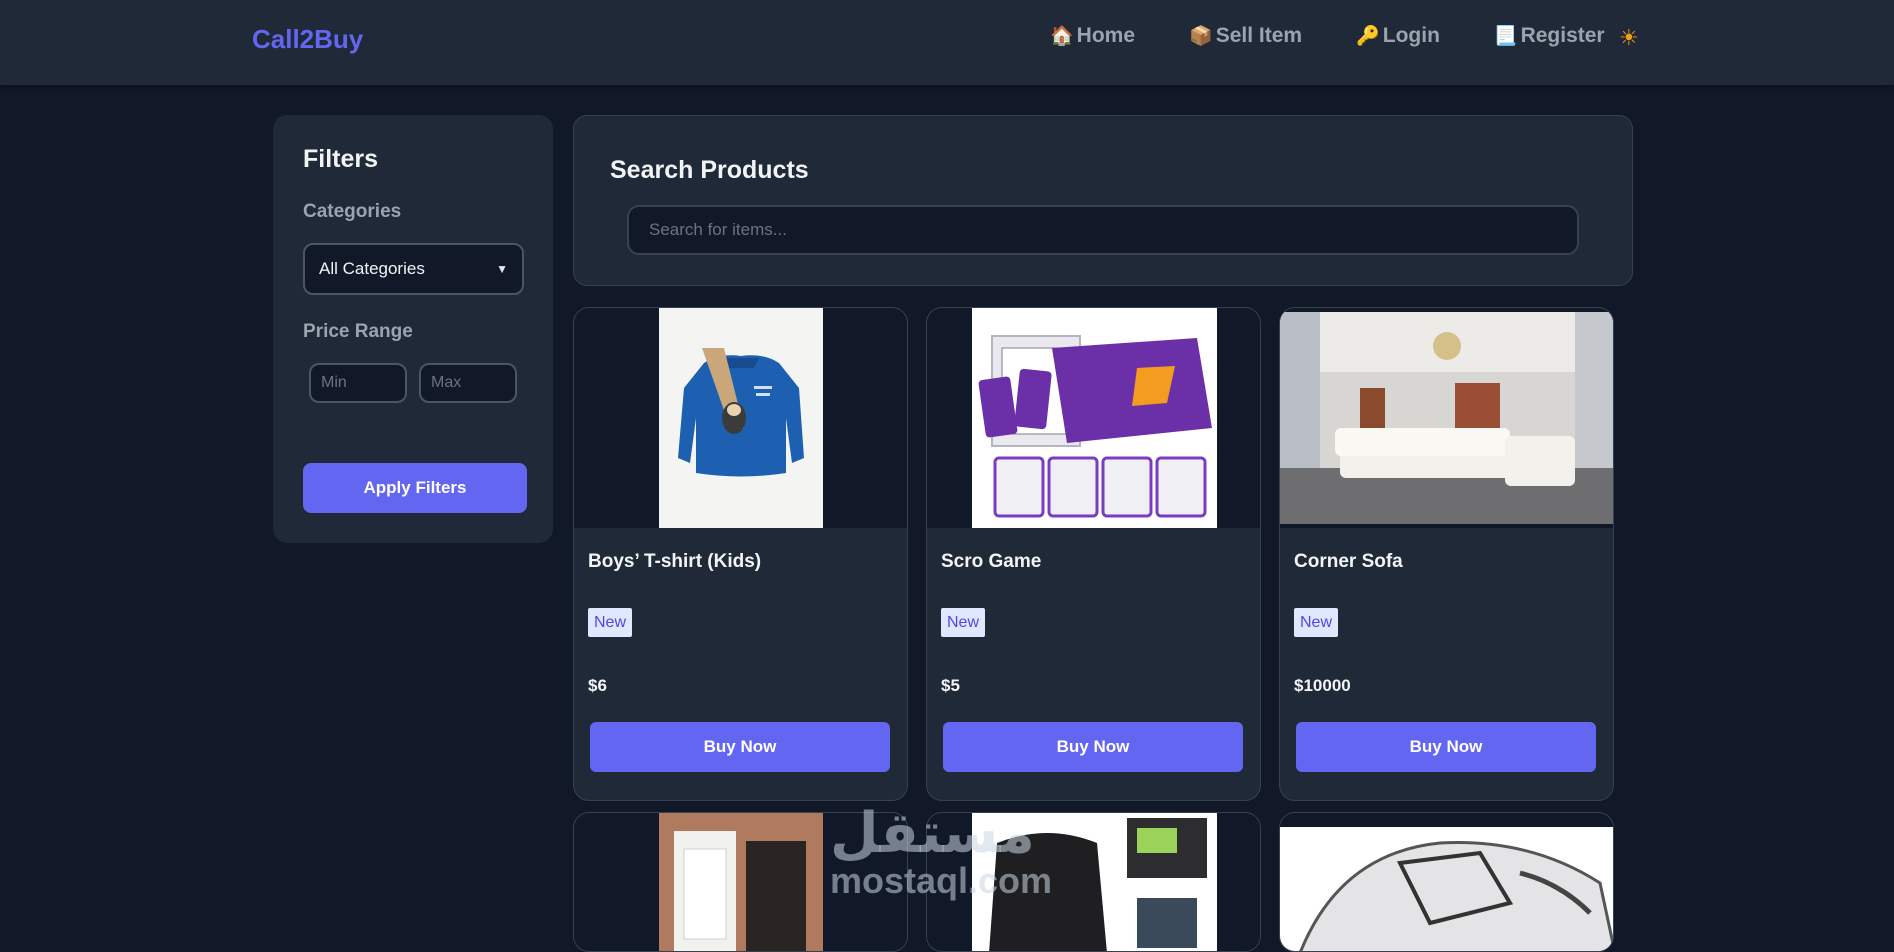 This screenshot has height=952, width=1894. Describe the element at coordinates (1562, 35) in the screenshot. I see `nav-register-label: Register` at that location.